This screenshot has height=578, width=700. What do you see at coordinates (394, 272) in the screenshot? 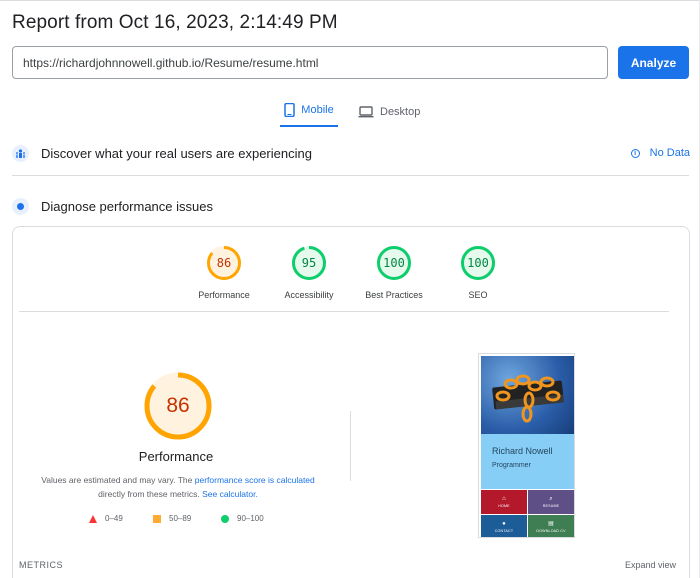
I see `score-best-practices: 100 Best Practices` at bounding box center [394, 272].